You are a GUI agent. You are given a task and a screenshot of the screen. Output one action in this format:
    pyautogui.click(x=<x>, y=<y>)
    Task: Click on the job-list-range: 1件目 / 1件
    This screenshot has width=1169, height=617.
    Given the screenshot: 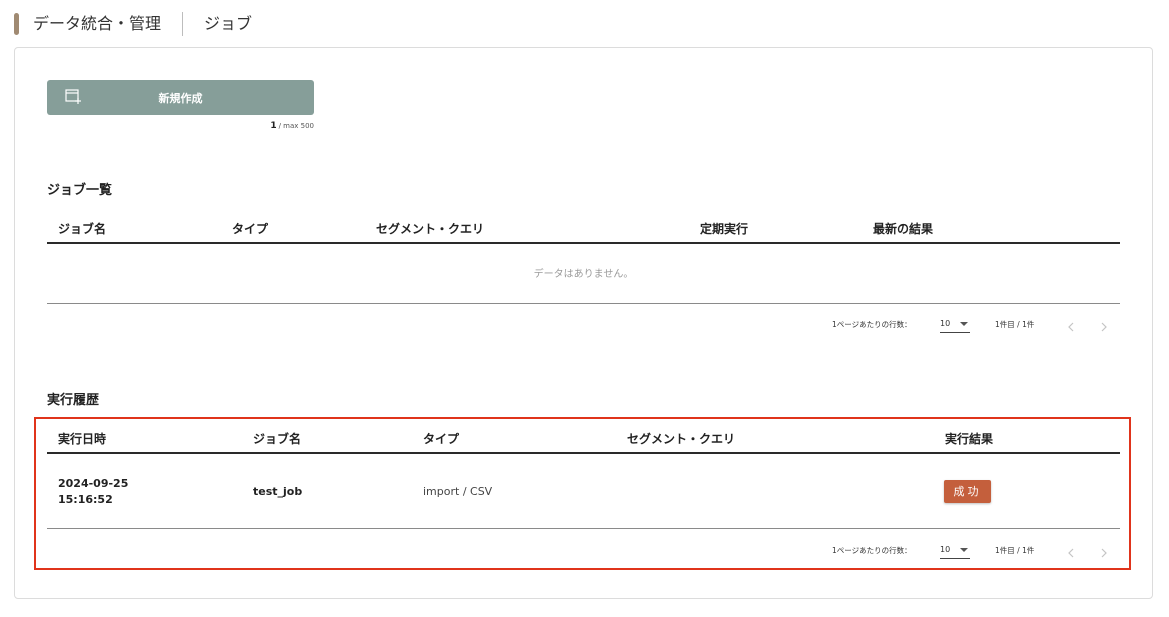 What is the action you would take?
    pyautogui.click(x=1015, y=324)
    